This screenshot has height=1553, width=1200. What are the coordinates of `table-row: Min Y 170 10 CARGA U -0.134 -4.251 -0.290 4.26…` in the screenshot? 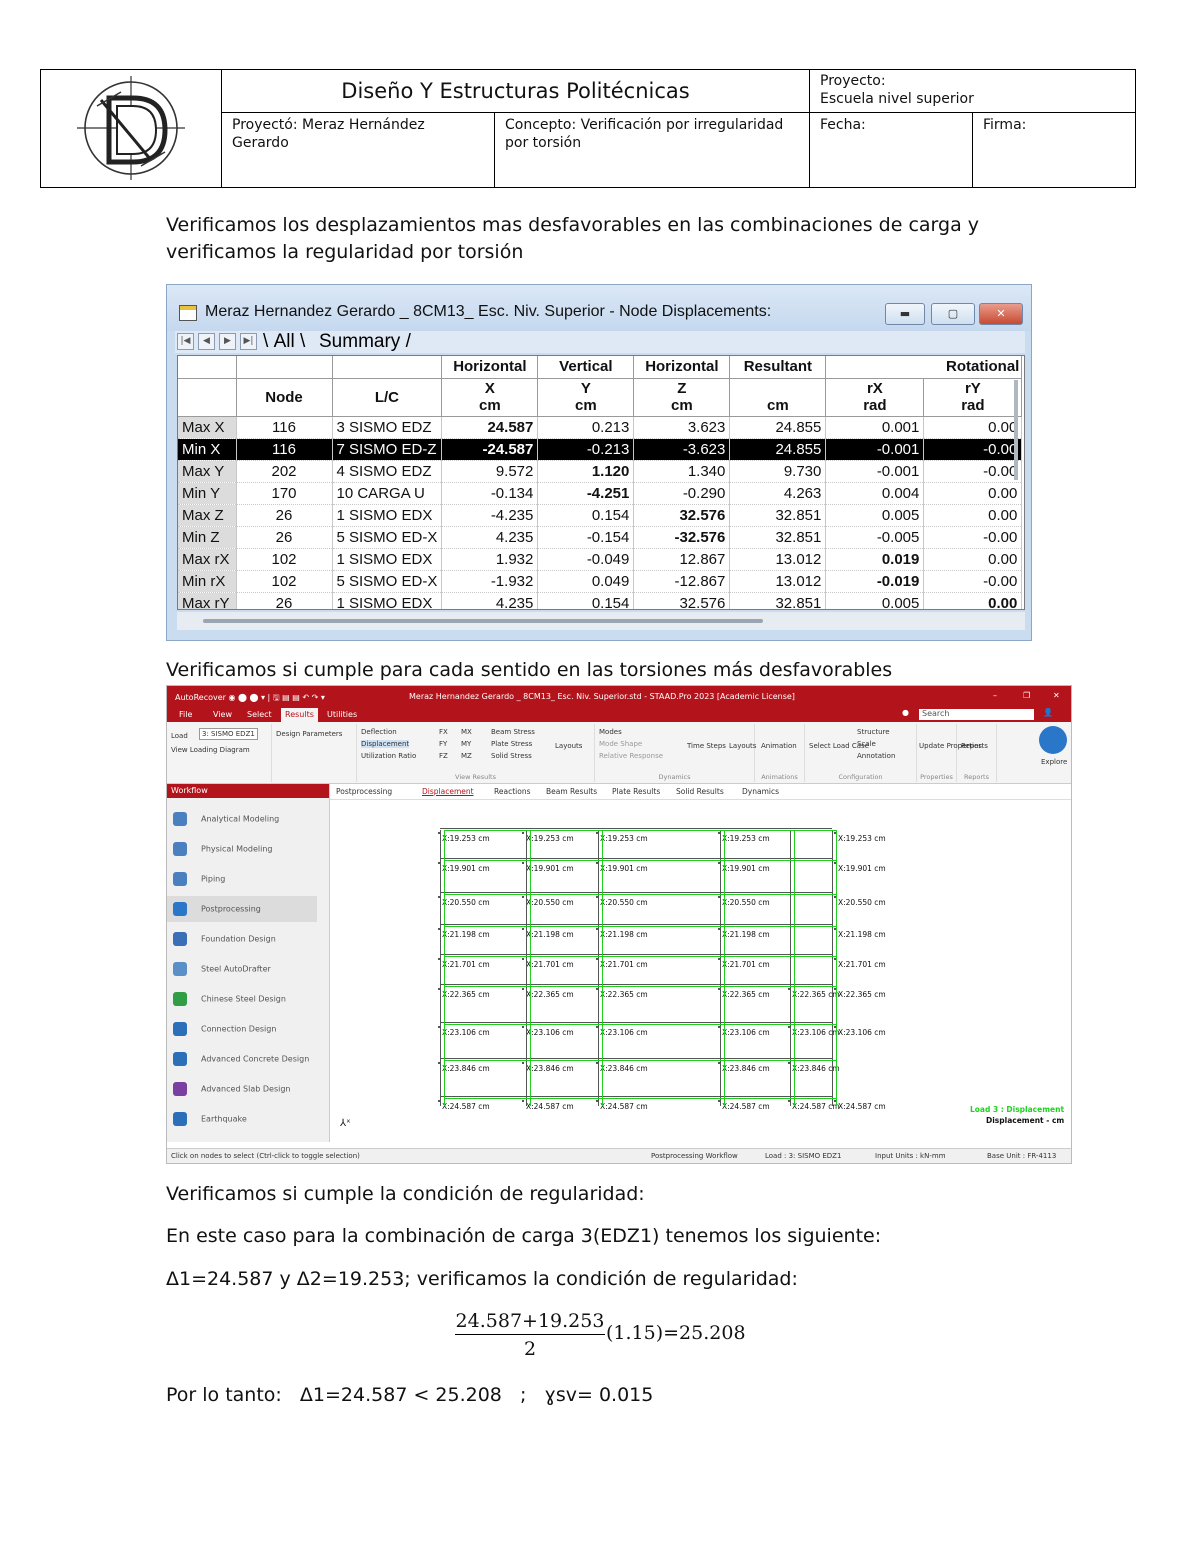 It's located at (600, 493).